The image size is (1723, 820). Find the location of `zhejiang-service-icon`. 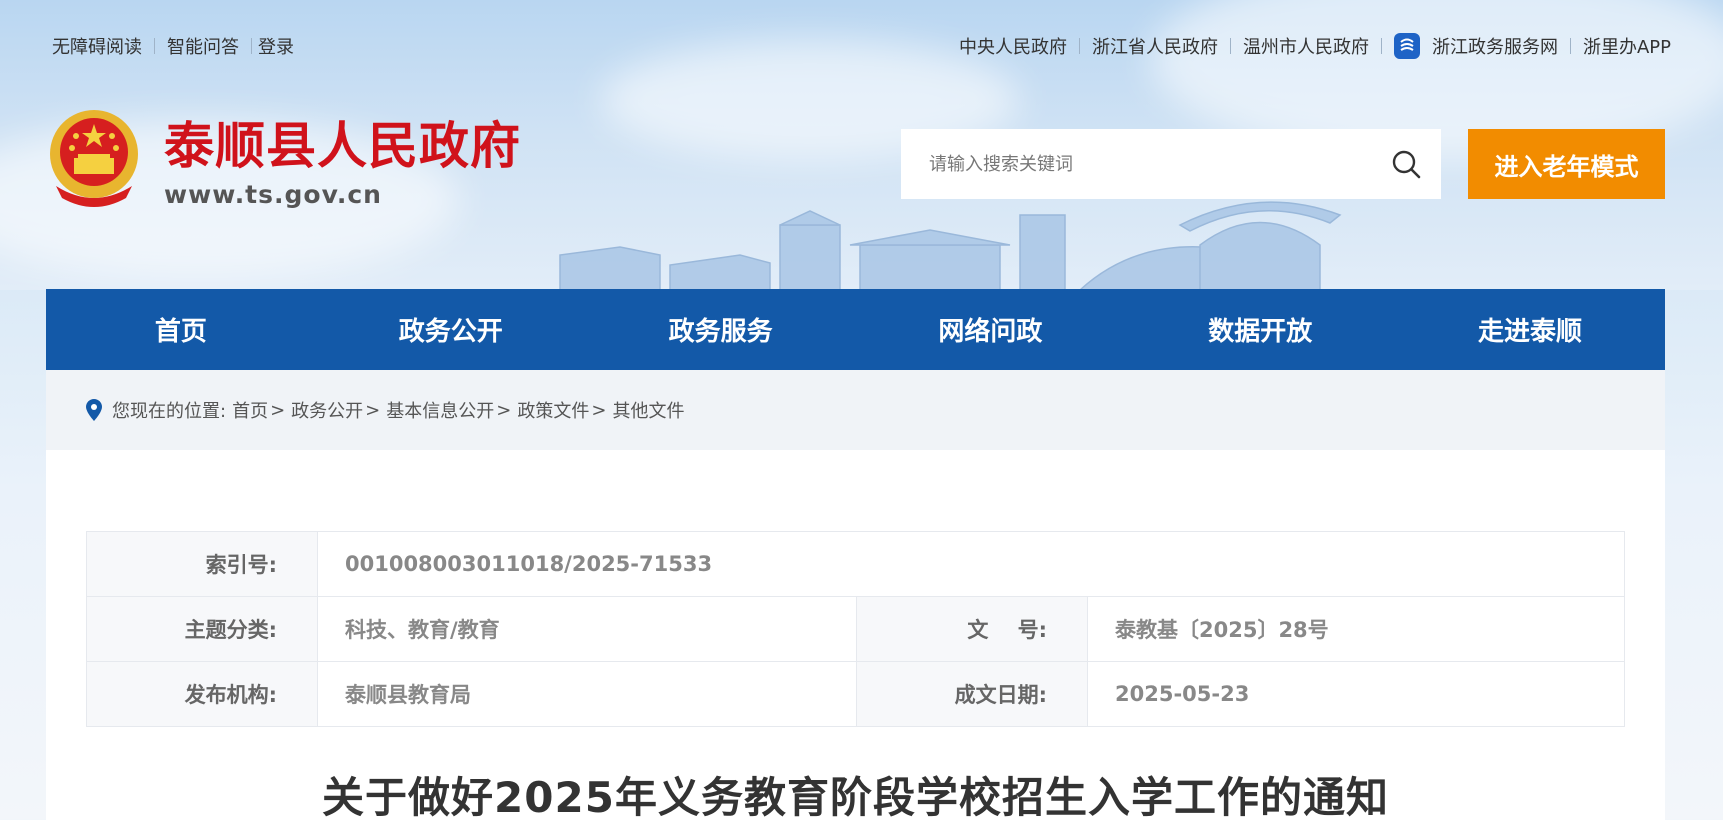

zhejiang-service-icon is located at coordinates (1406, 46).